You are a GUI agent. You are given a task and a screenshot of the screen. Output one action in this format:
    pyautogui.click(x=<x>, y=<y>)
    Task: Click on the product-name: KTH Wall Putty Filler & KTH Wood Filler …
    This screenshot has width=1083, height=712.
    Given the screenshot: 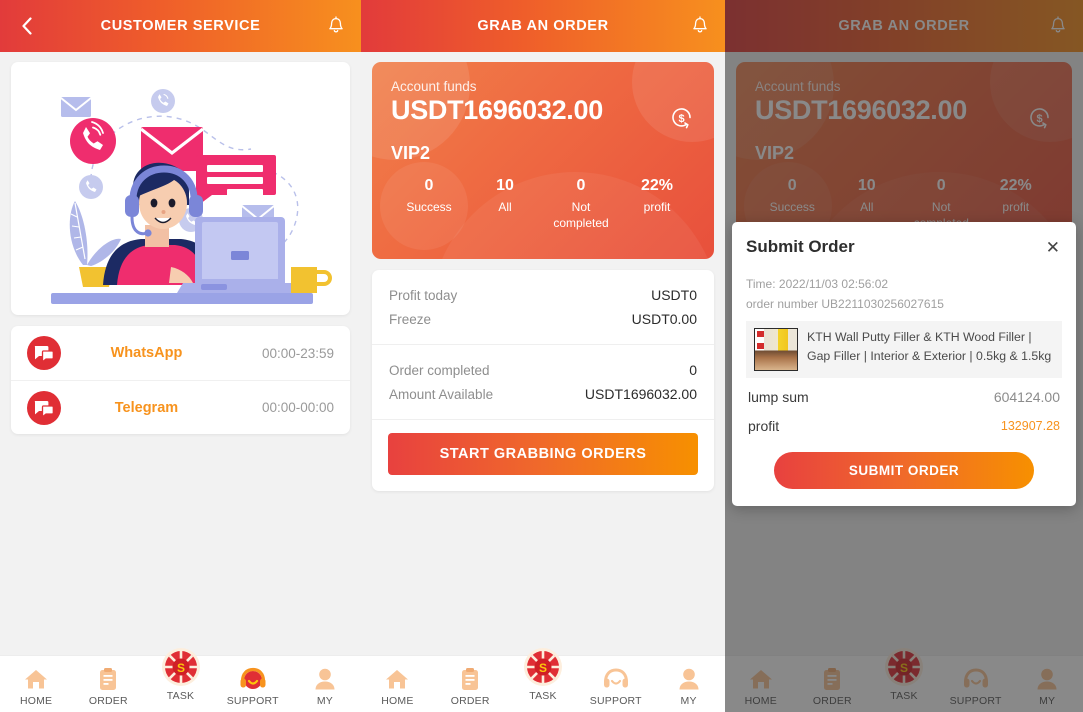 What is the action you would take?
    pyautogui.click(x=929, y=346)
    